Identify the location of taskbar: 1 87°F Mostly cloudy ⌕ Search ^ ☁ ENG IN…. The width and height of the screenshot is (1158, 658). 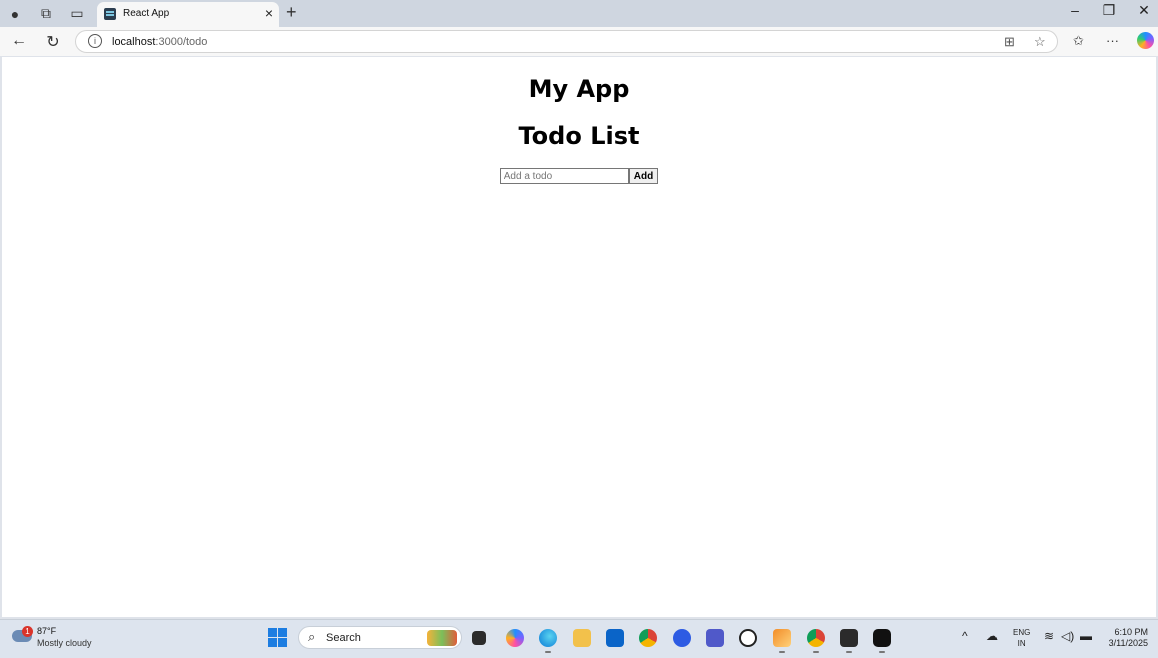
(579, 638).